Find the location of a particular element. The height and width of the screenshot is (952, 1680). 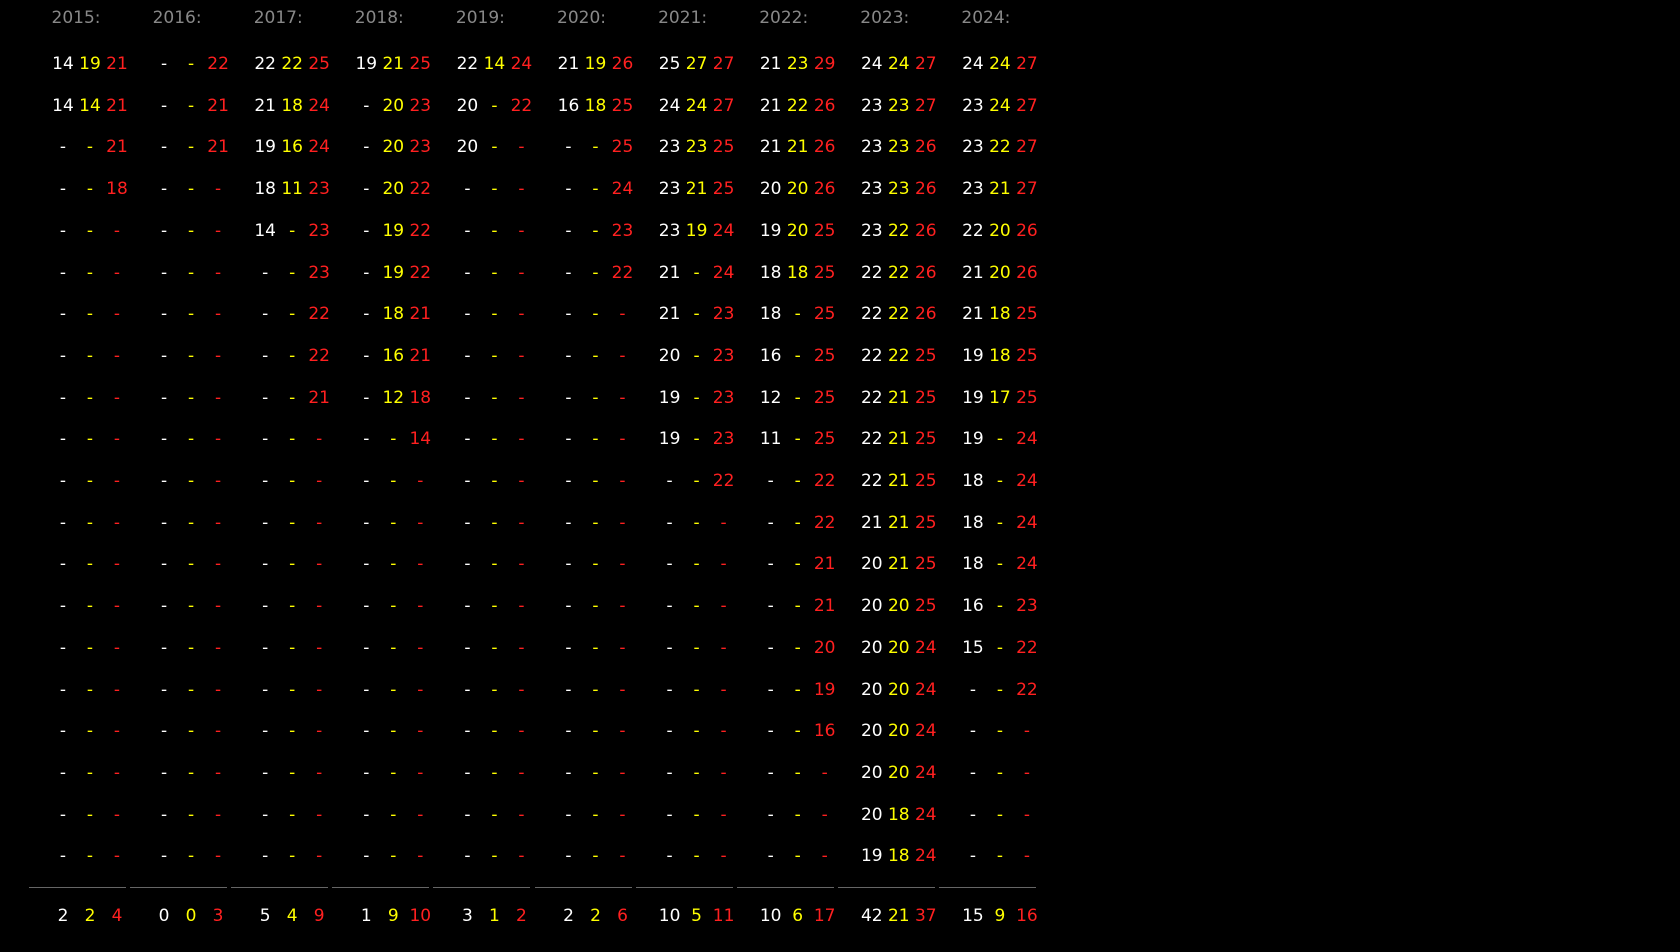

year-header: 2018: is located at coordinates (379, 18).